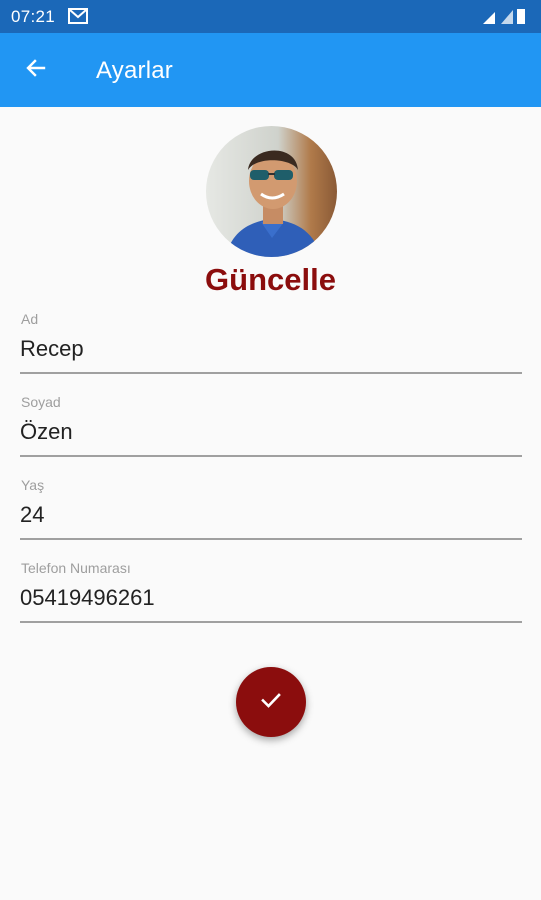 The width and height of the screenshot is (541, 900). I want to click on save-button, so click(271, 702).